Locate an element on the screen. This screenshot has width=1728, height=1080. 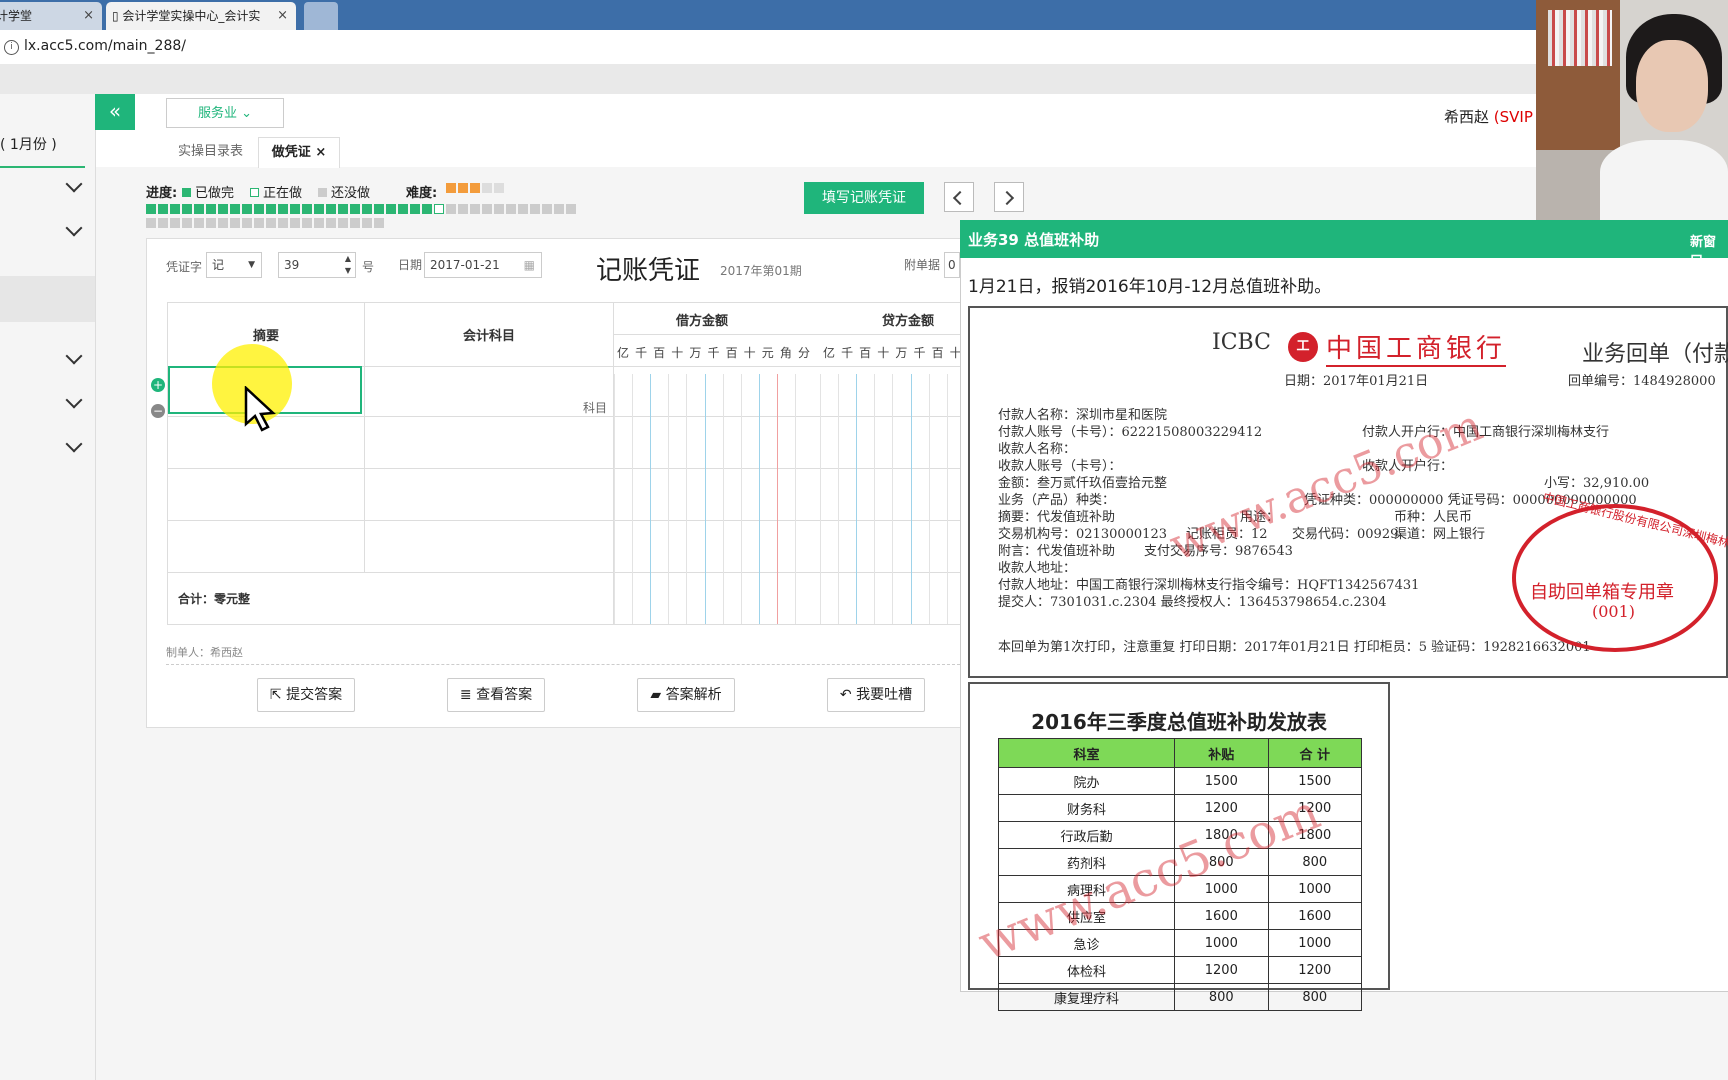
industry-select: 服务业 ⌄ is located at coordinates (225, 113).